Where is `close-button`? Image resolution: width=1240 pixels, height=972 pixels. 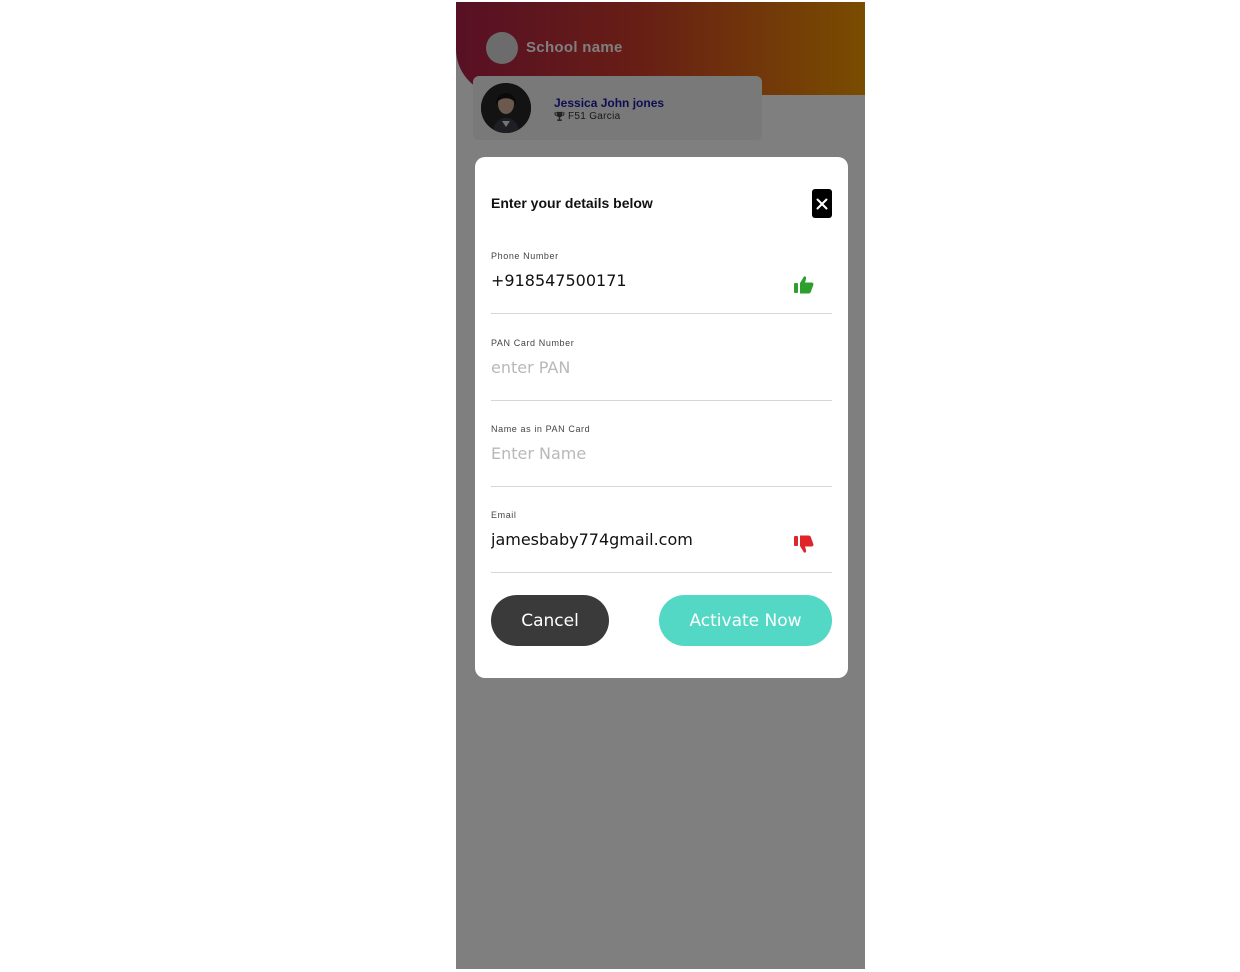 close-button is located at coordinates (822, 203).